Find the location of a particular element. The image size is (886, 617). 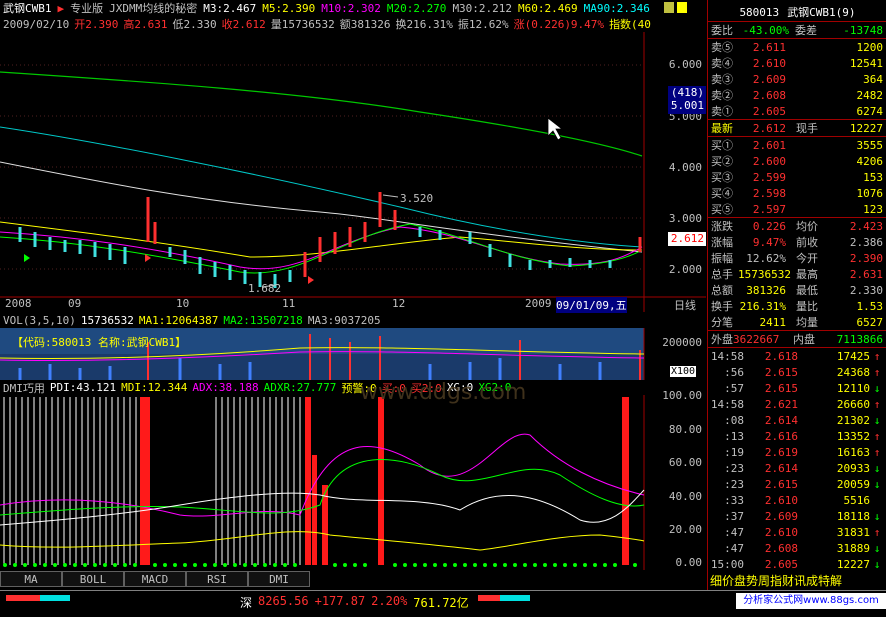

dmi-axis-40: 40.00 is located at coordinates (685, 496).